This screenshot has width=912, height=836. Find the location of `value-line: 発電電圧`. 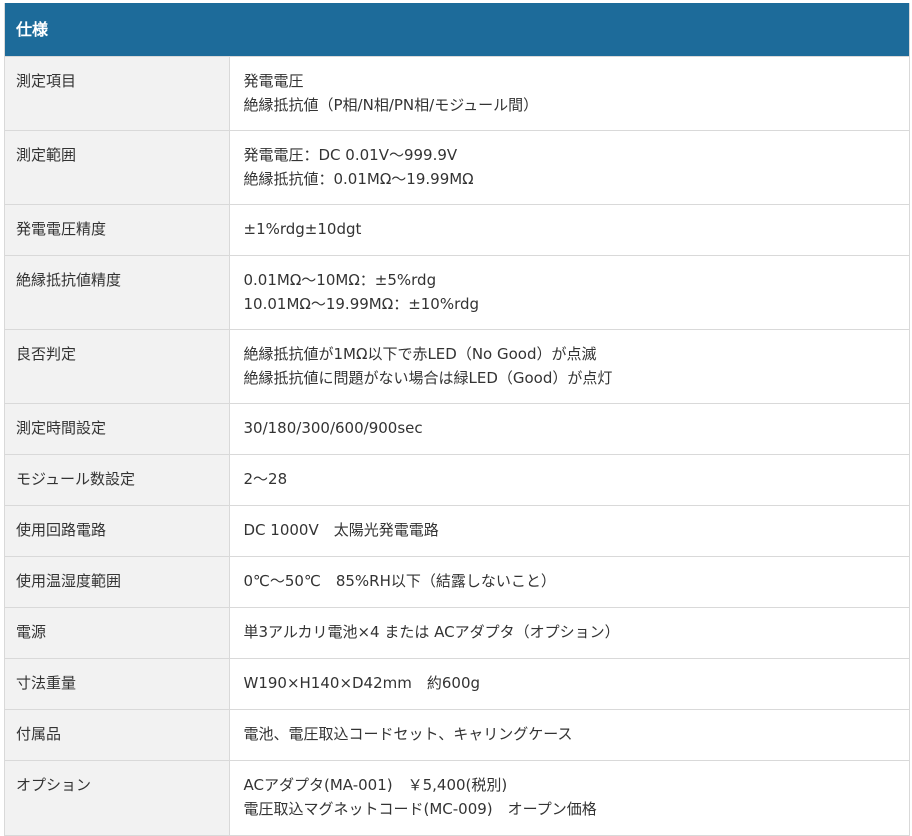

value-line: 発電電圧 is located at coordinates (273, 81).